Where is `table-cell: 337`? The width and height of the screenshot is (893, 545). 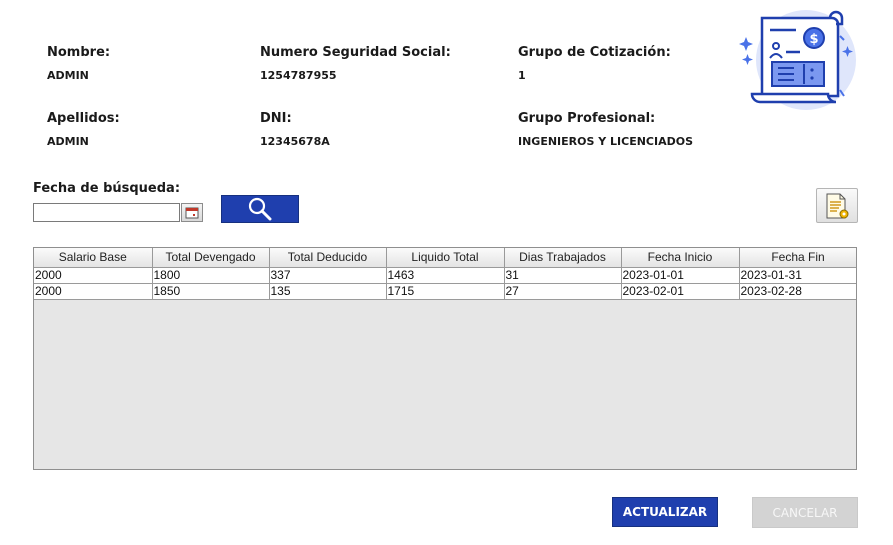 table-cell: 337 is located at coordinates (328, 275).